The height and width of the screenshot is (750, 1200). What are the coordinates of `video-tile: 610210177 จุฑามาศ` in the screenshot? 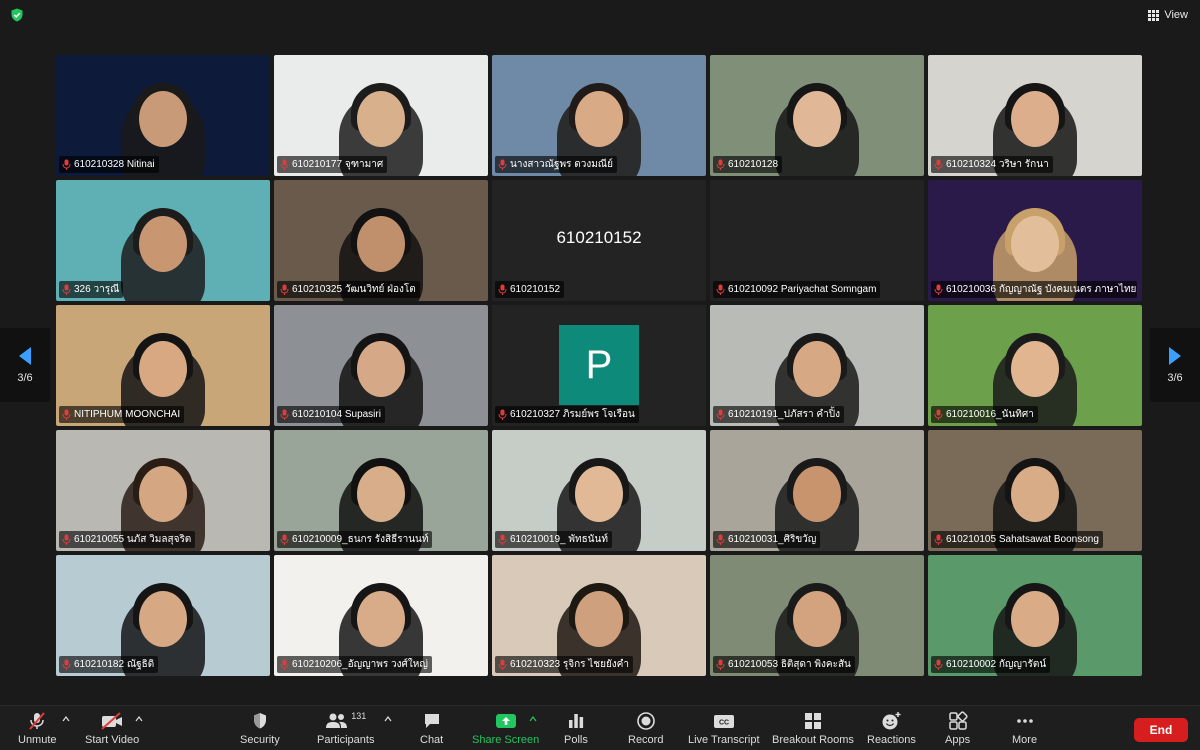 It's located at (381, 115).